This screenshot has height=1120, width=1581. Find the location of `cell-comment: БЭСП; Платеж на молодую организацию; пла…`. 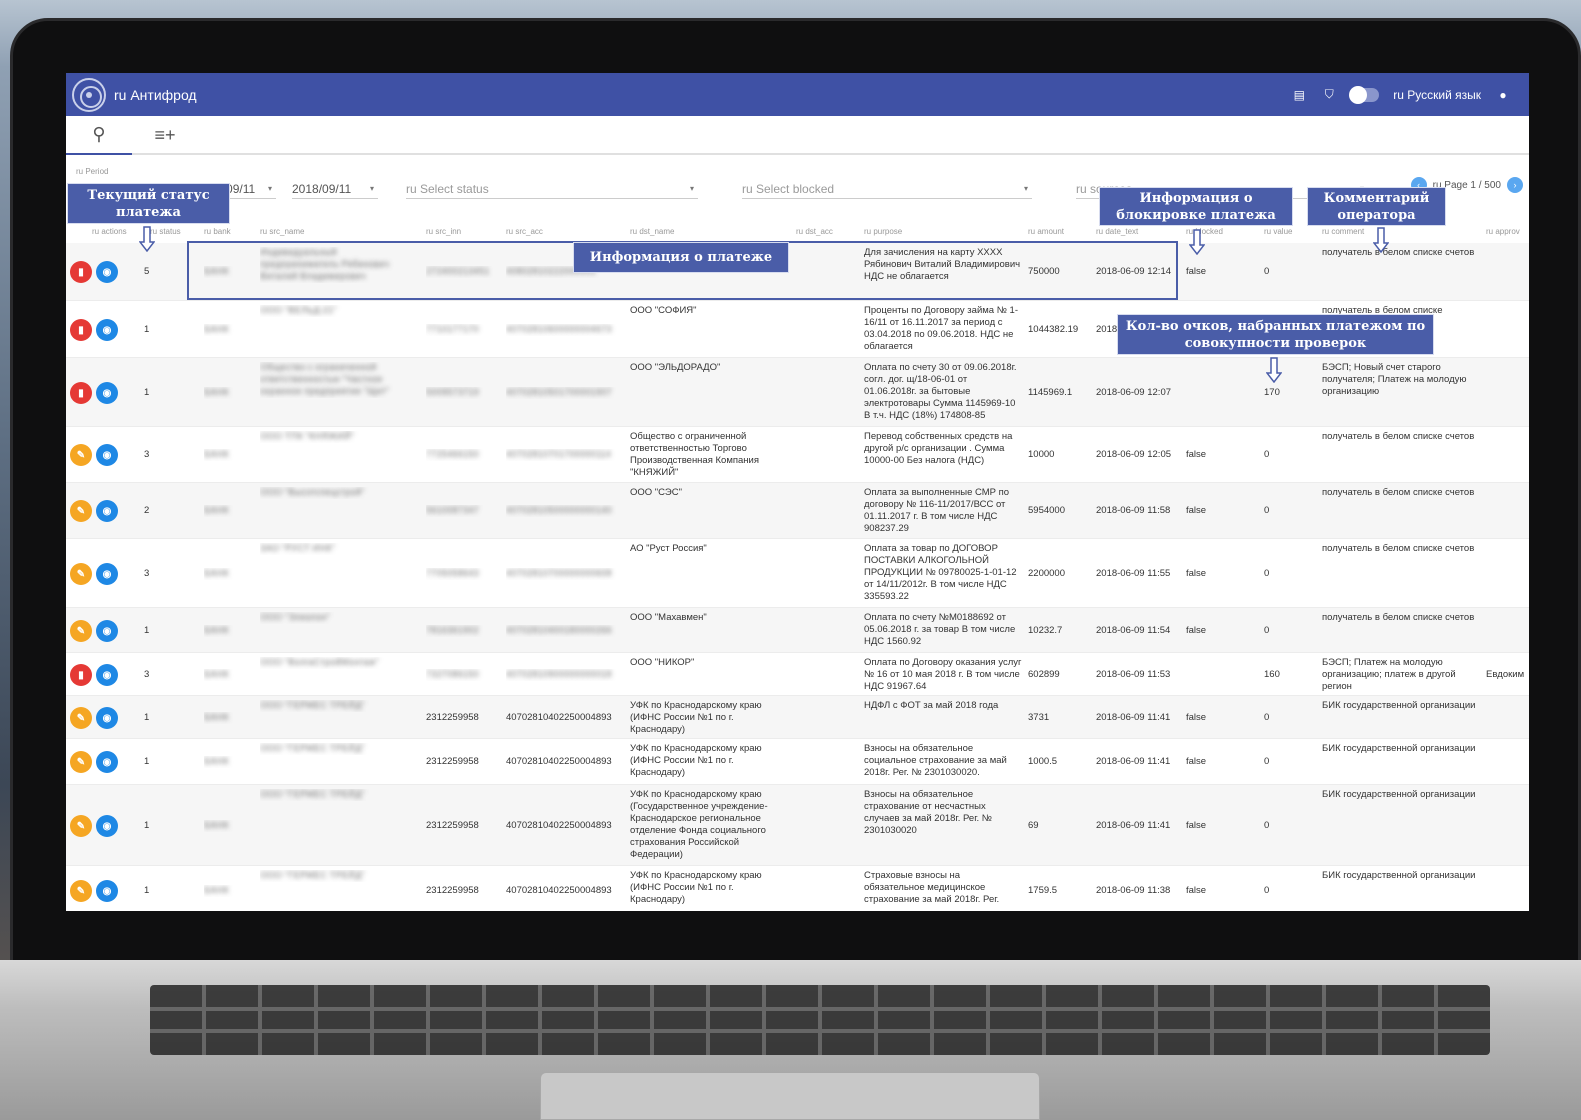

cell-comment: БЭСП; Платеж на молодую организацию; пла… is located at coordinates (1389, 674).